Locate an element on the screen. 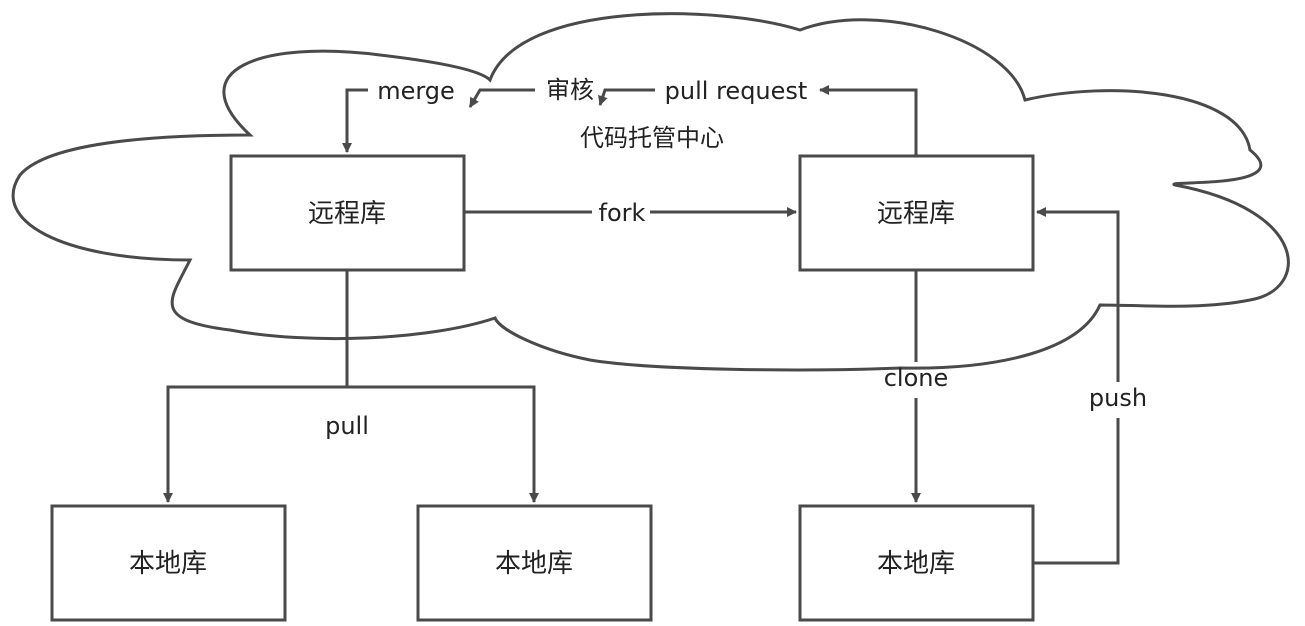  pull-request-label: pull request is located at coordinates (736, 91).